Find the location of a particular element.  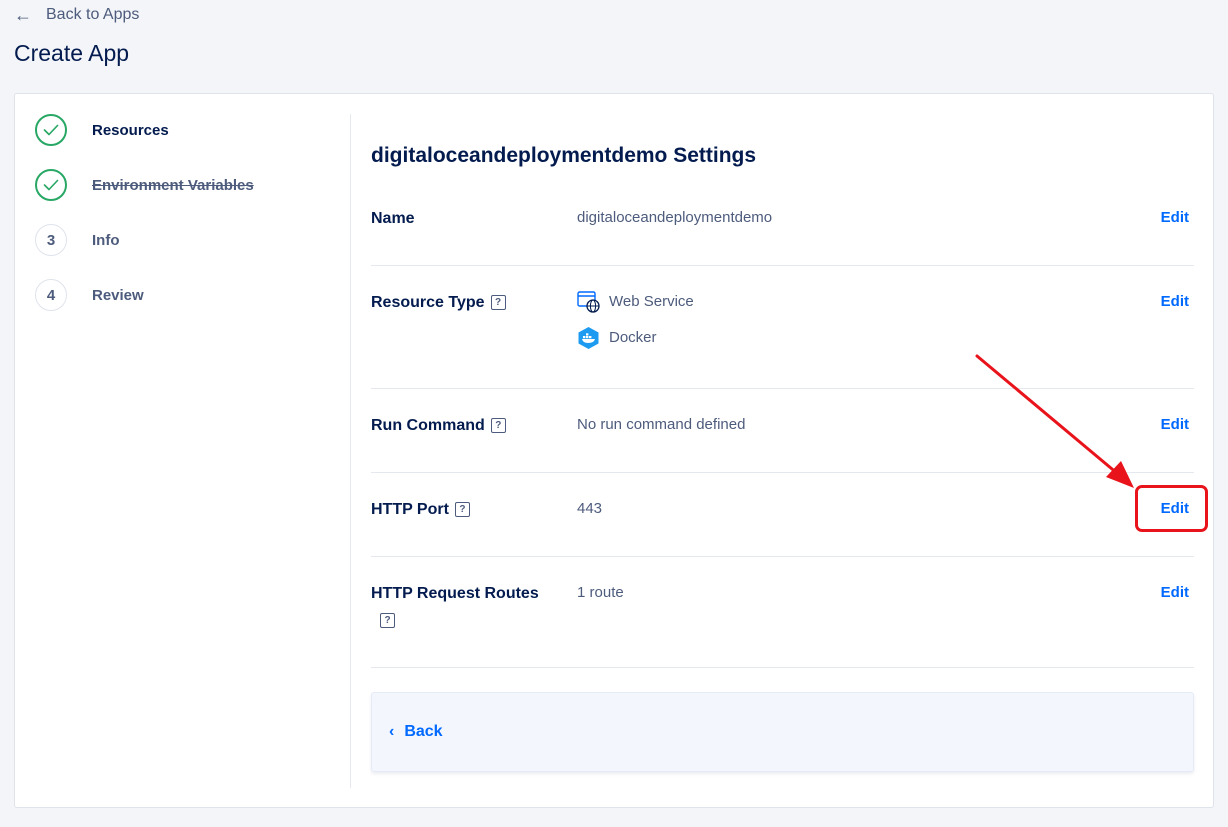

resource-type-label: Resource Type? is located at coordinates (466, 303).